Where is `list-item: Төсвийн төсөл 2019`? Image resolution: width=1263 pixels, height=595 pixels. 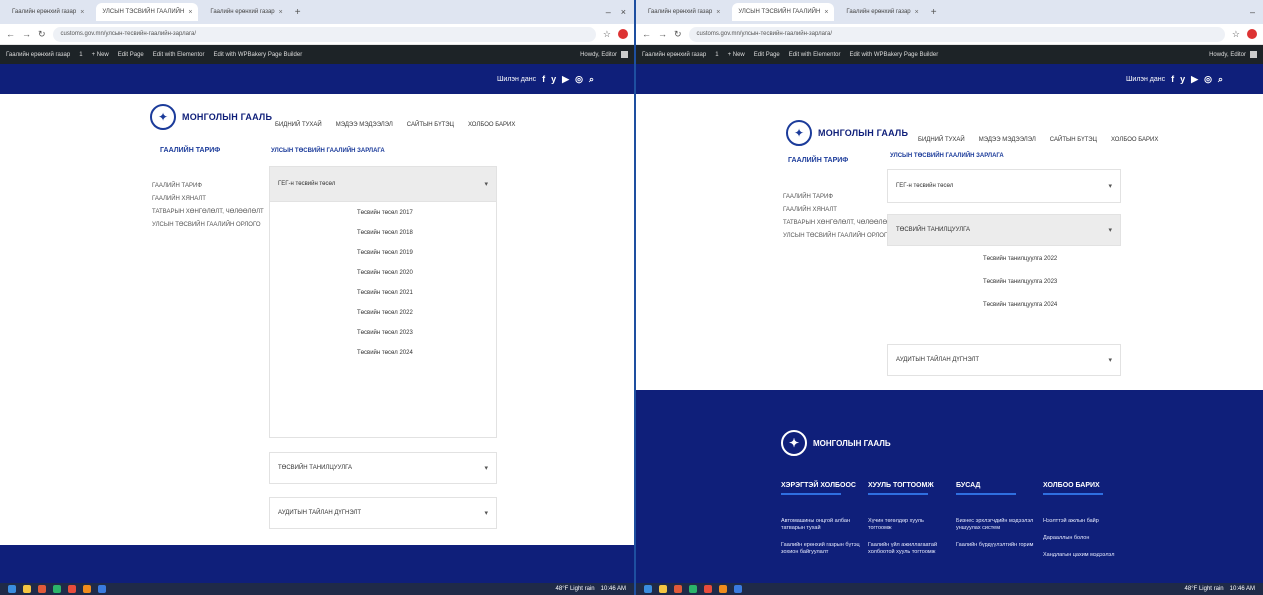 list-item: Төсвийн төсөл 2019 is located at coordinates (385, 253).